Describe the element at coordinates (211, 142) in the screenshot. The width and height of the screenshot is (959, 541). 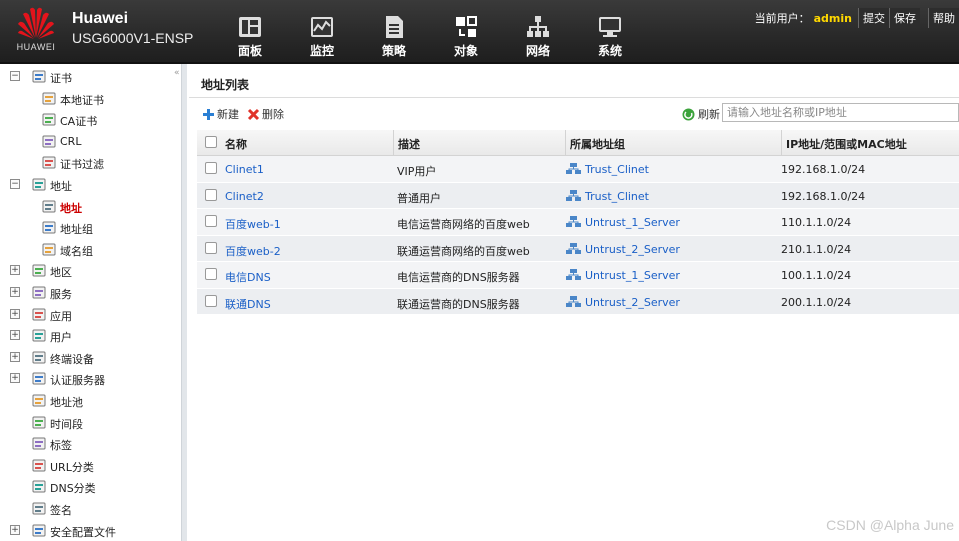
I see `select-all-checkbox` at that location.